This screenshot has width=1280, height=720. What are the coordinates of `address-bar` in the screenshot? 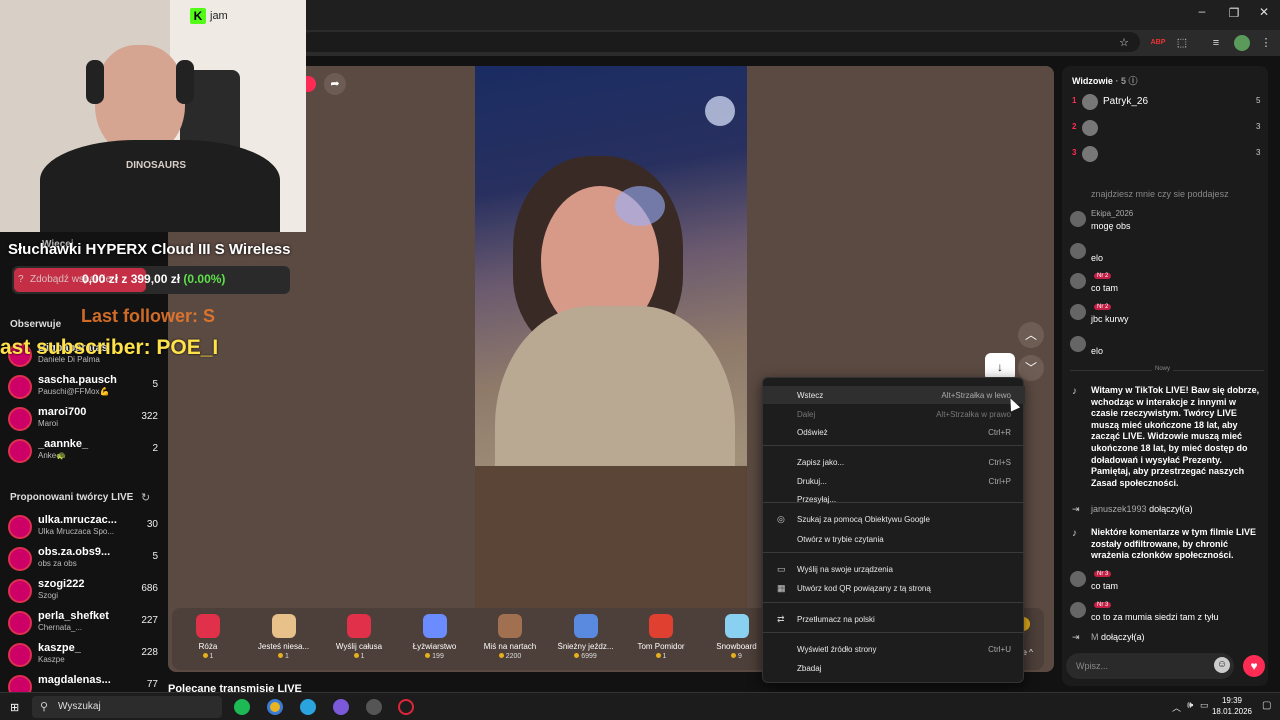 It's located at (720, 42).